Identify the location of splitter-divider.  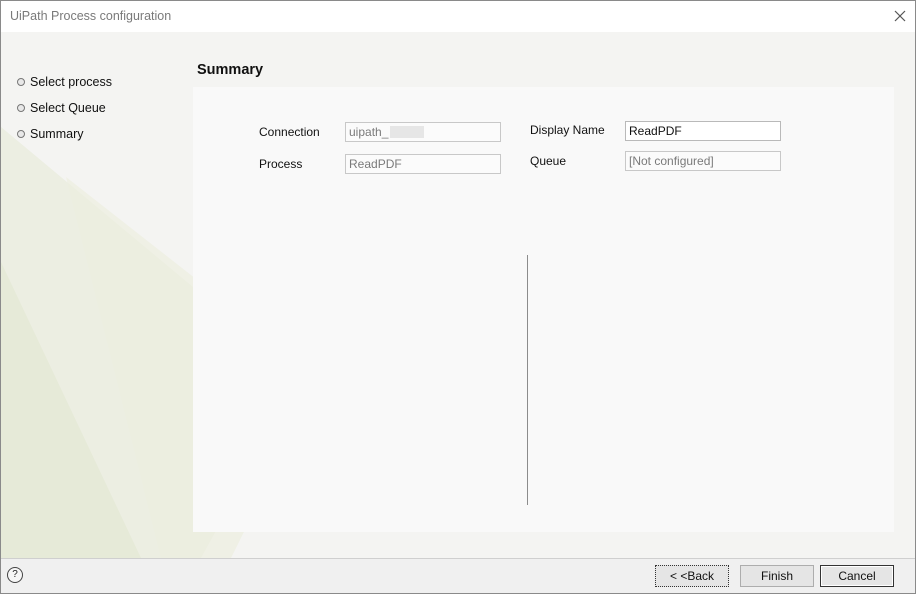
(527, 380).